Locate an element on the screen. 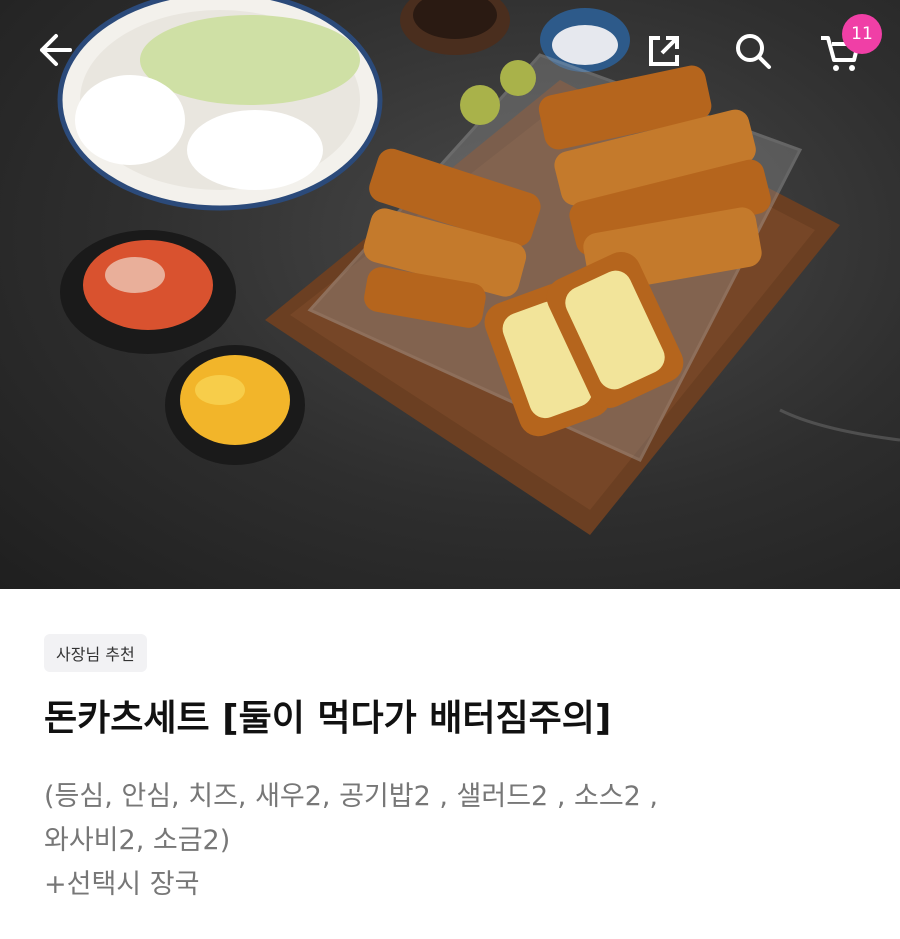  search-icon is located at coordinates (753, 51).